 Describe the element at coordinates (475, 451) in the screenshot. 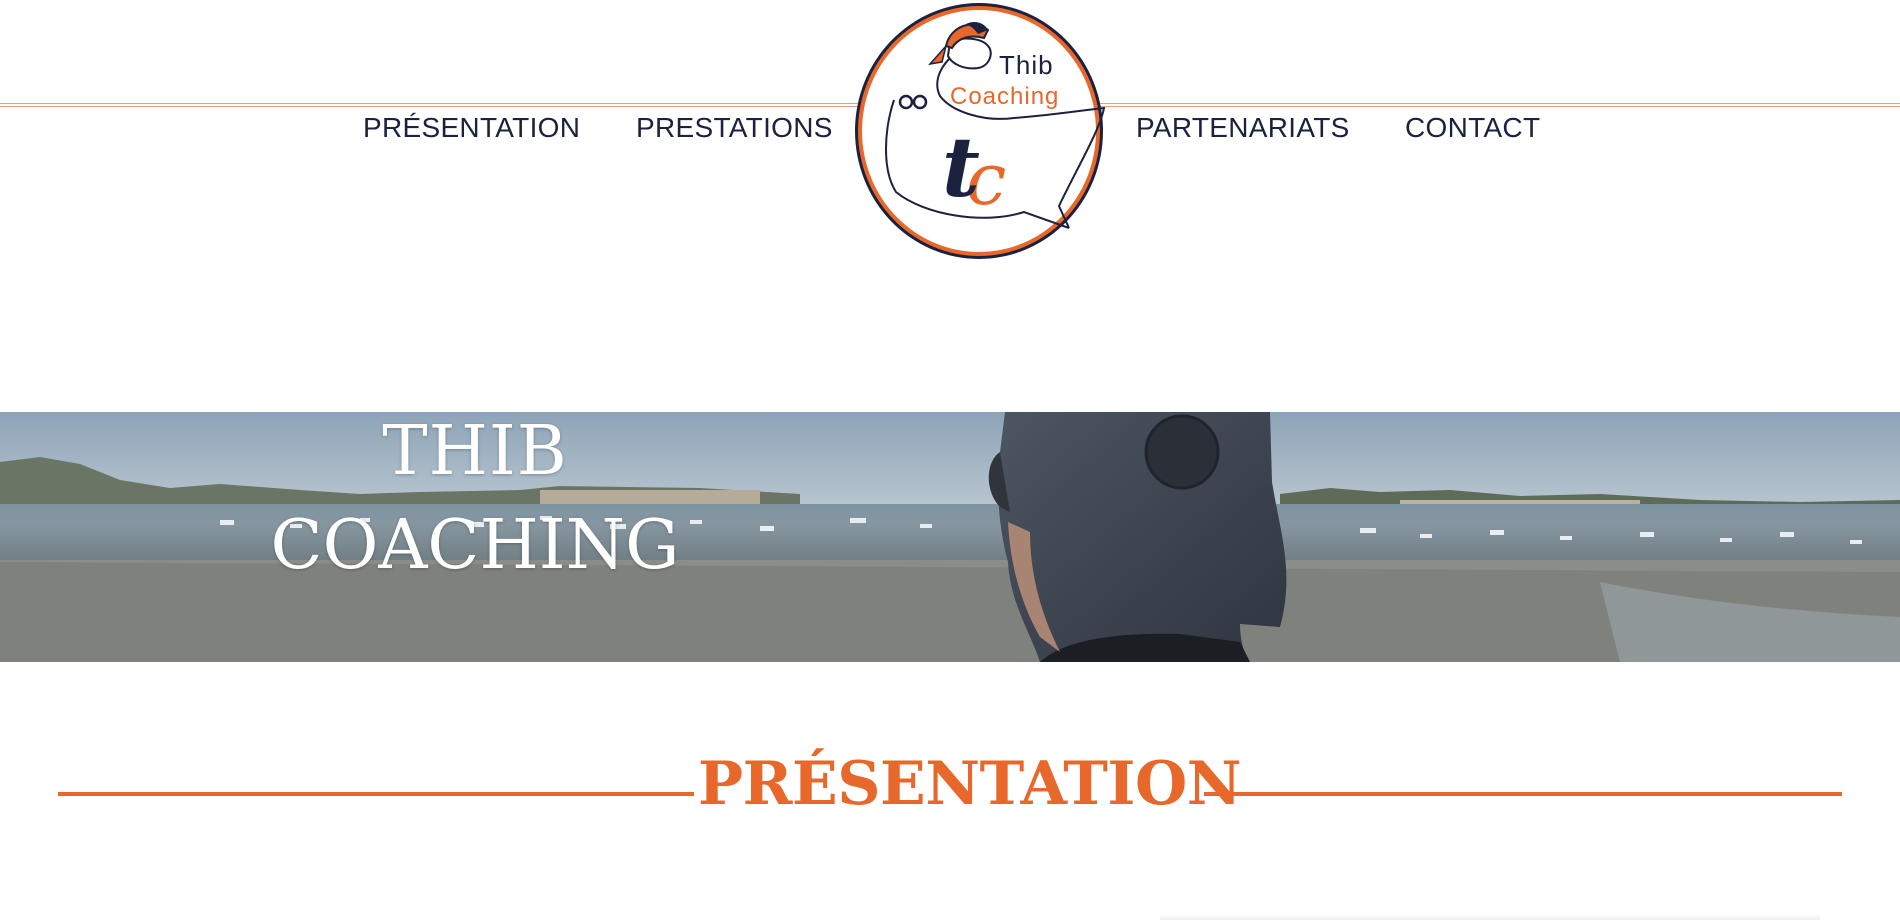

I see `hero-title-line1: THIB` at that location.